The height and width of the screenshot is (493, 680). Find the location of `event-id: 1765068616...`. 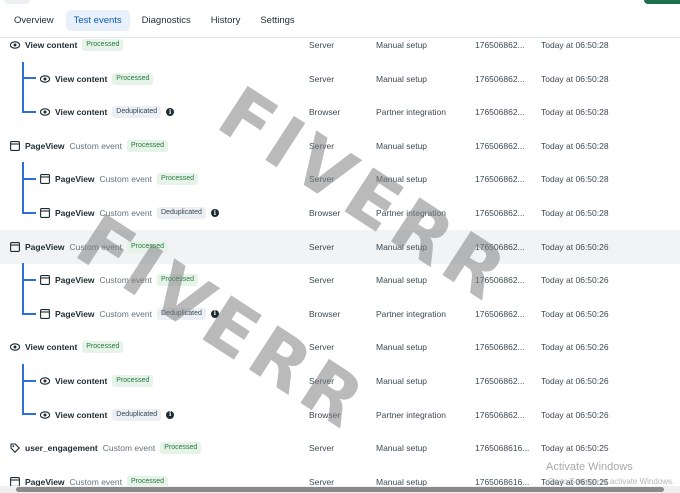

event-id: 1765068616... is located at coordinates (502, 448).